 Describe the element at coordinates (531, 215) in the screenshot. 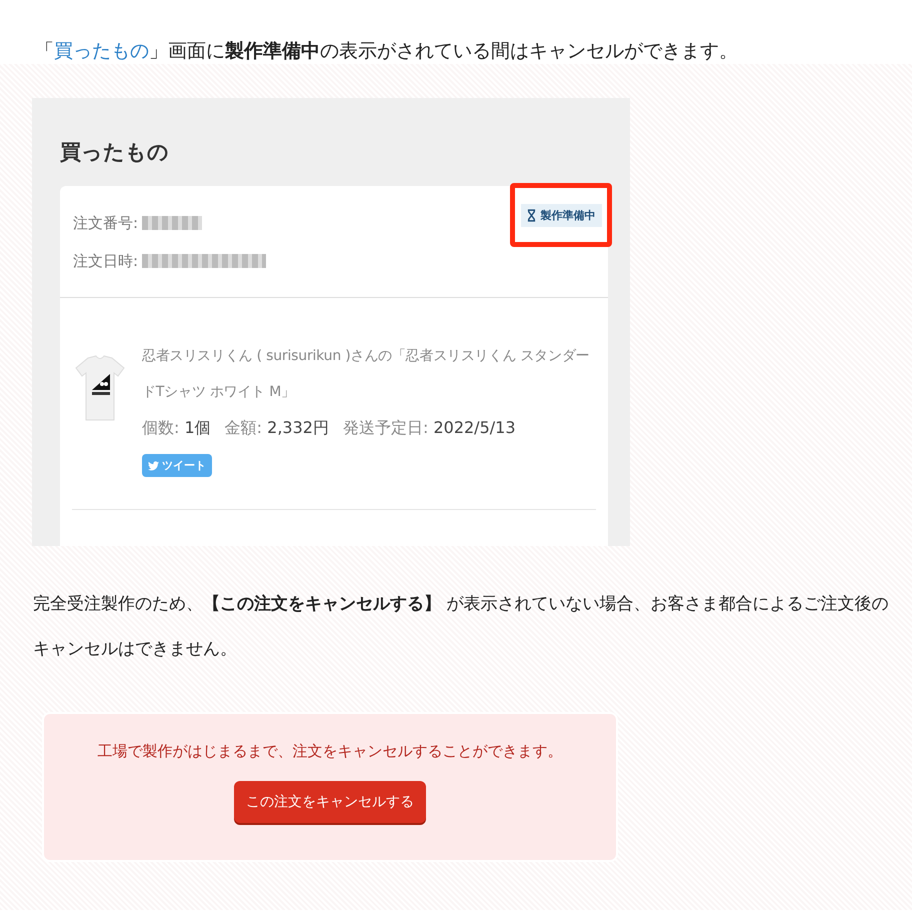

I see `hourglass-icon` at that location.